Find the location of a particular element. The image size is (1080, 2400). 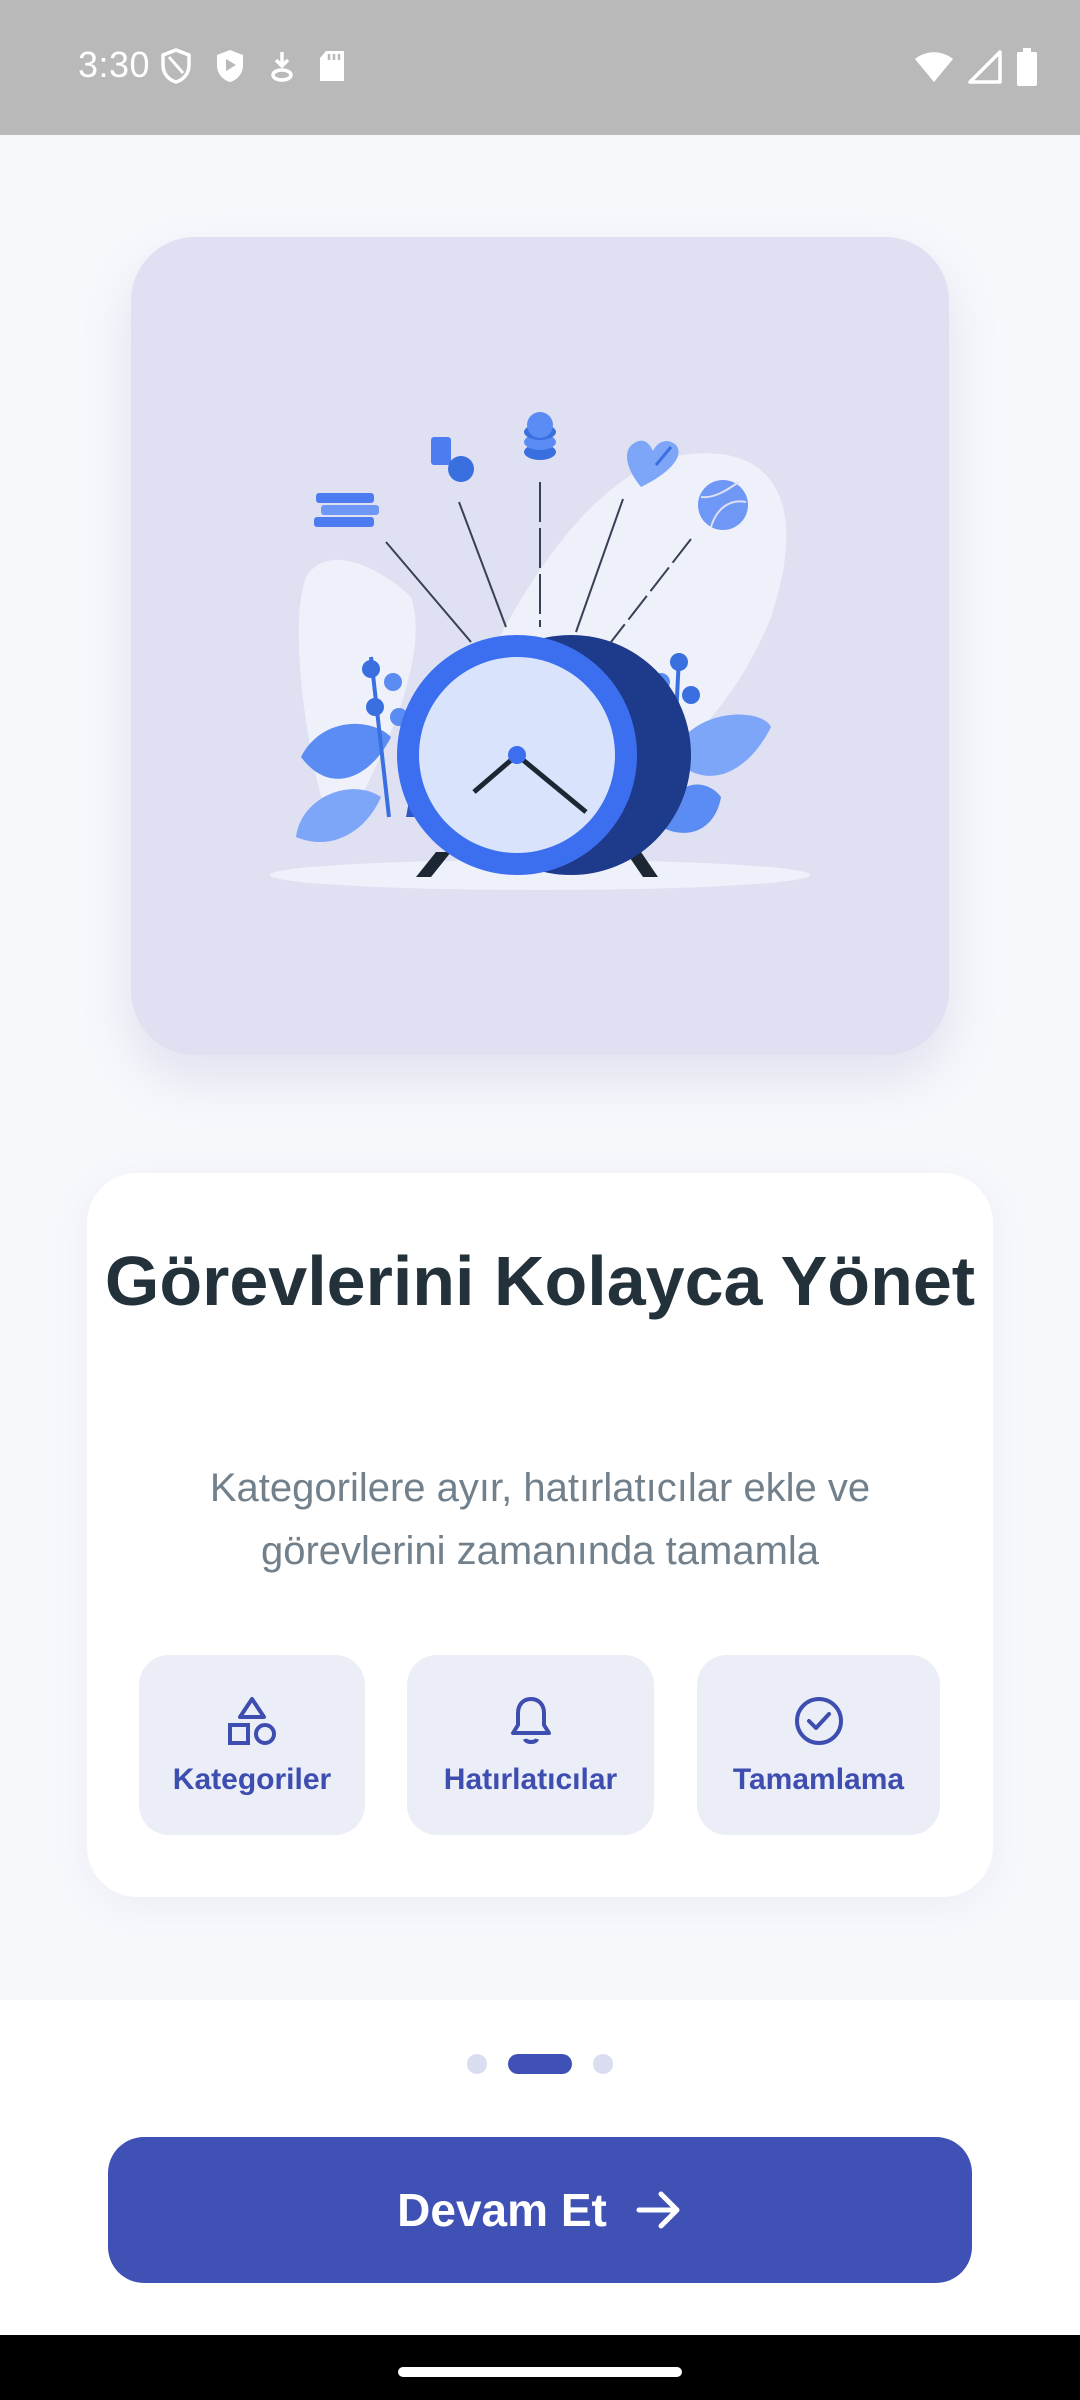

page-dot-2-active is located at coordinates (540, 2064).